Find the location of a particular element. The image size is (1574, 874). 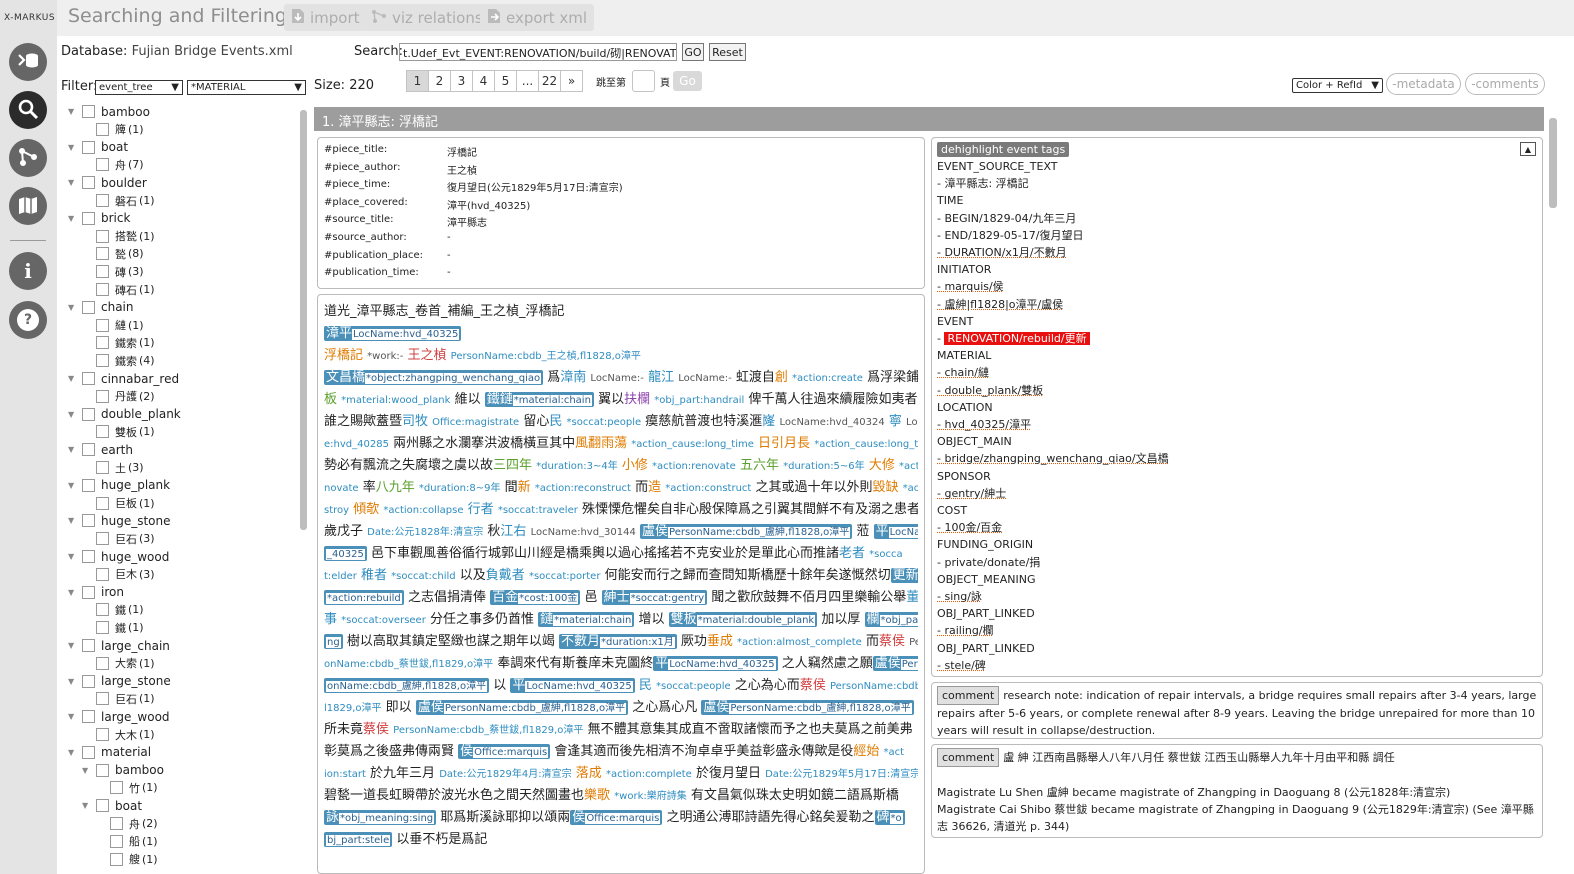

main-scrollbar is located at coordinates (1553, 163).